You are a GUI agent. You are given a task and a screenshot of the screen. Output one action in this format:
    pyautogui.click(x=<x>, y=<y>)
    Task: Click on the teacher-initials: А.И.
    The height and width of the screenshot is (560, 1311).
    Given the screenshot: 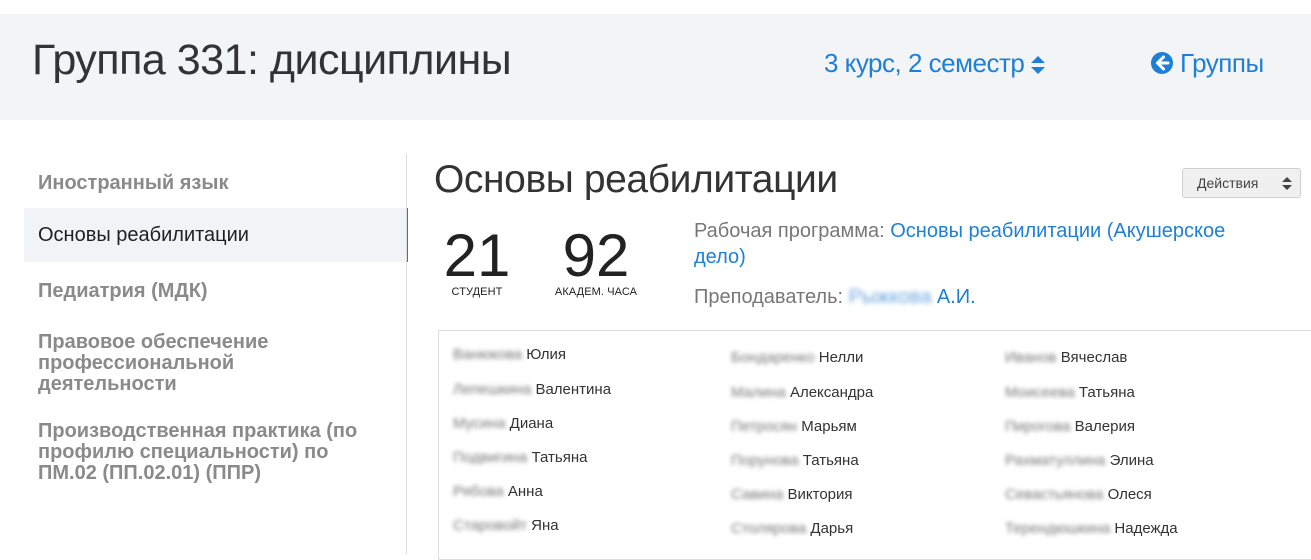 What is the action you would take?
    pyautogui.click(x=956, y=297)
    